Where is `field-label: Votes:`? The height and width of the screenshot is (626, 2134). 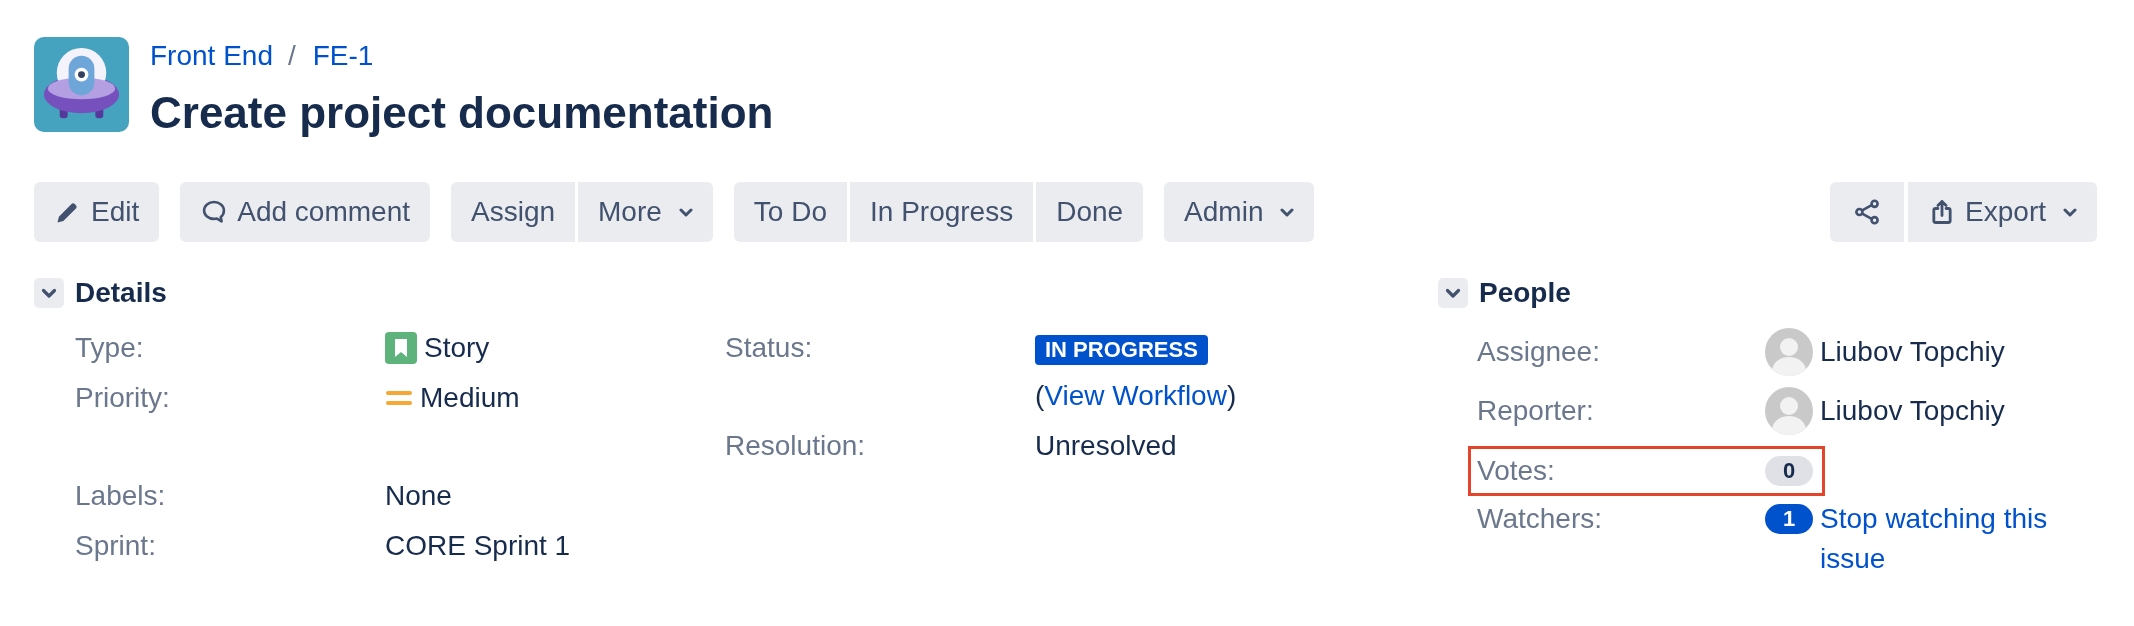 field-label: Votes: is located at coordinates (1516, 471).